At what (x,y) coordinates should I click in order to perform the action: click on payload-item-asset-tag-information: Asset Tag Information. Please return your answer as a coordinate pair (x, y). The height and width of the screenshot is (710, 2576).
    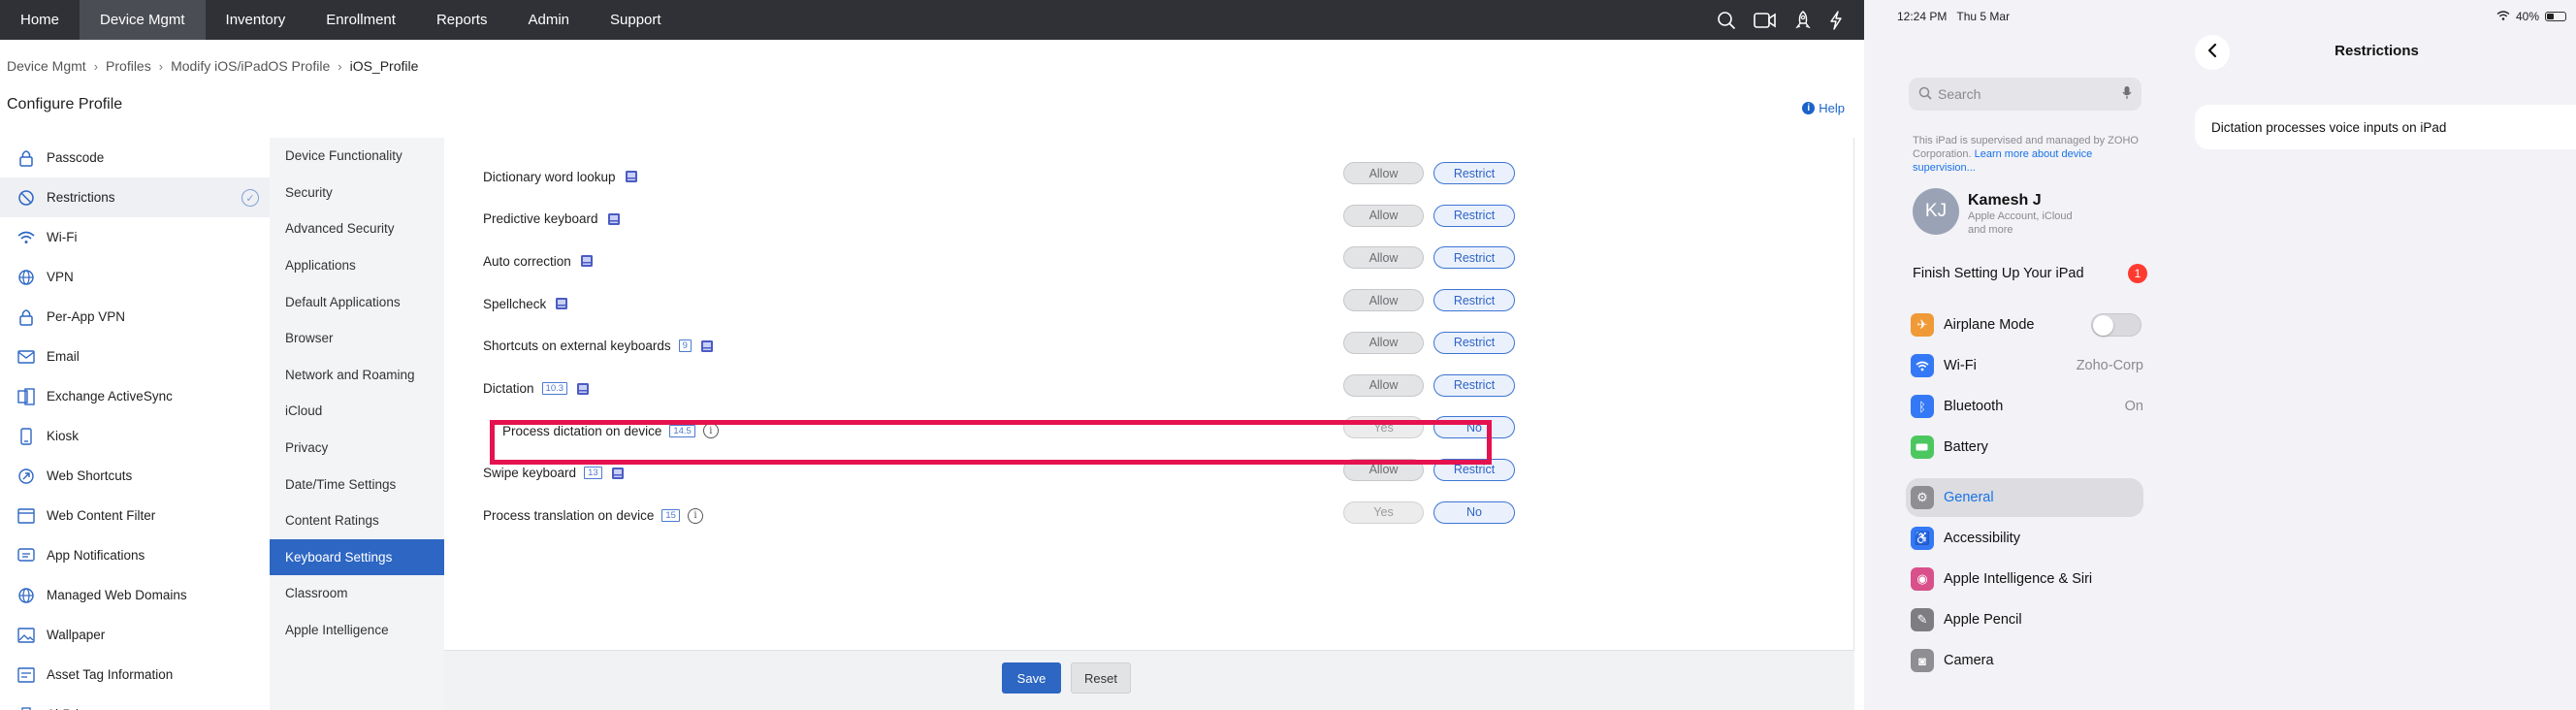
    Looking at the image, I should click on (135, 674).